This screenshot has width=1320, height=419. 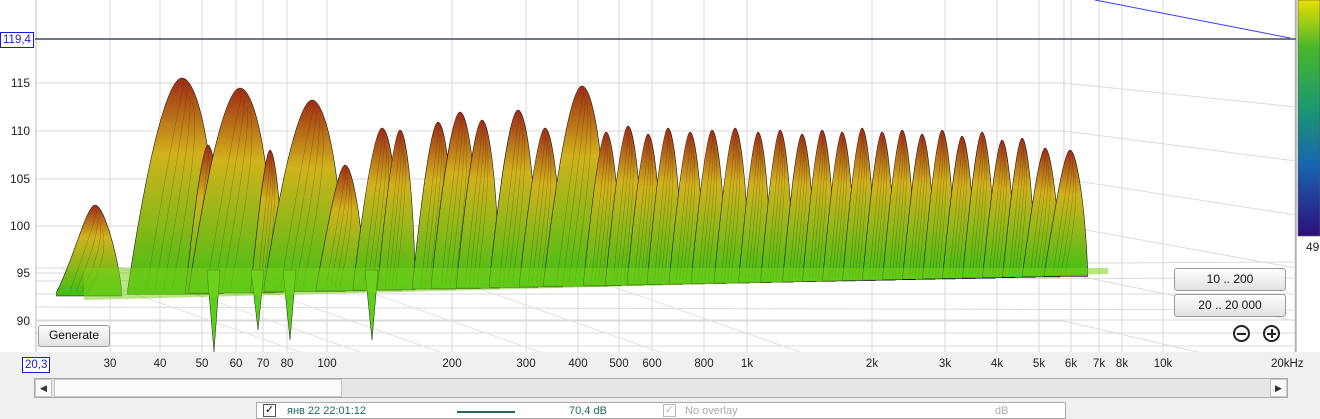 What do you see at coordinates (20, 131) in the screenshot?
I see `y-tick-label: 110` at bounding box center [20, 131].